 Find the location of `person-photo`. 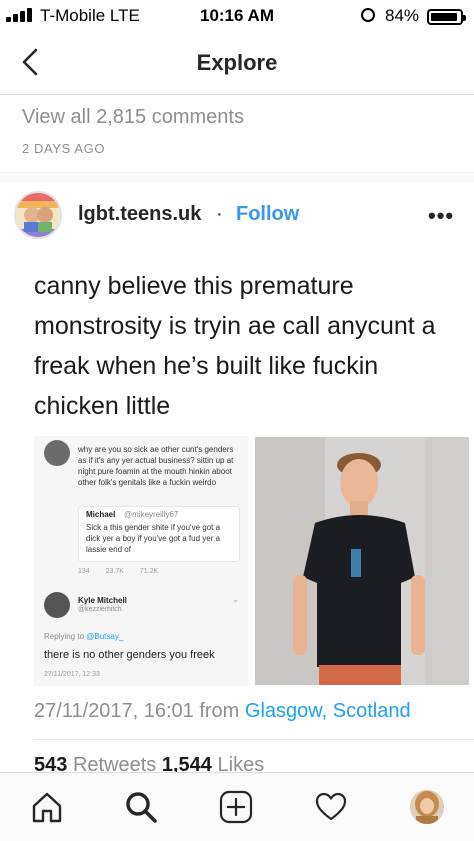

person-photo is located at coordinates (362, 561).